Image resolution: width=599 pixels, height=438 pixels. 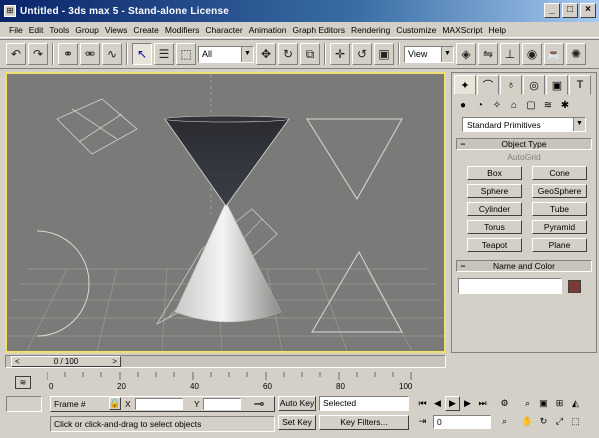 I want to click on scale-icon: ▣, so click(x=384, y=54).